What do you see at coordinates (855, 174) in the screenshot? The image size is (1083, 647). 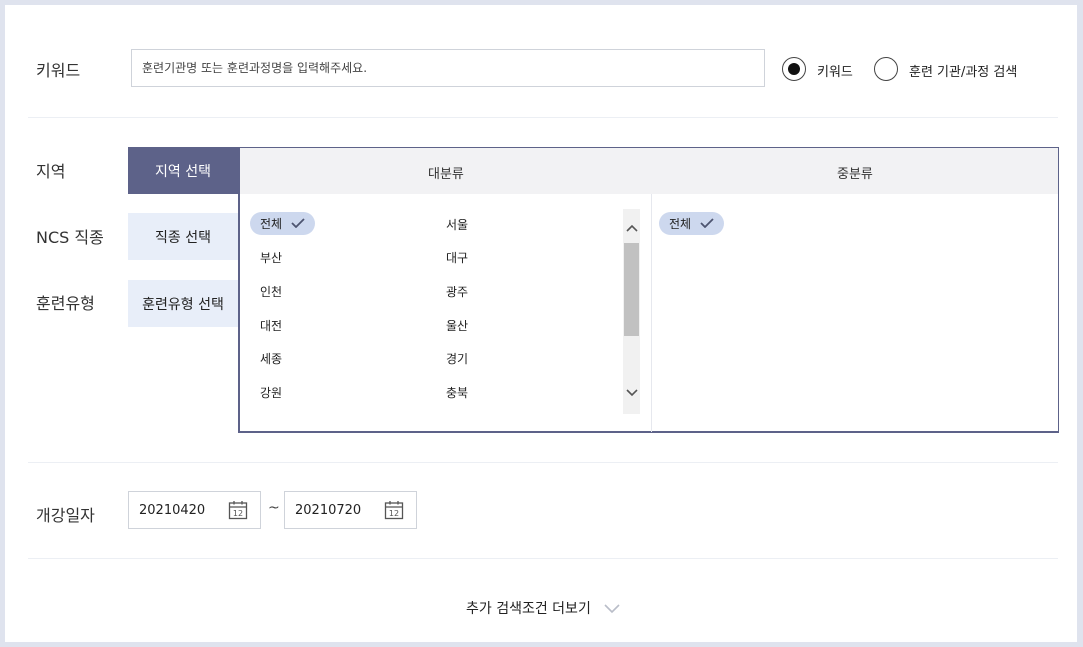 I see `minor-category-header: 중분류` at bounding box center [855, 174].